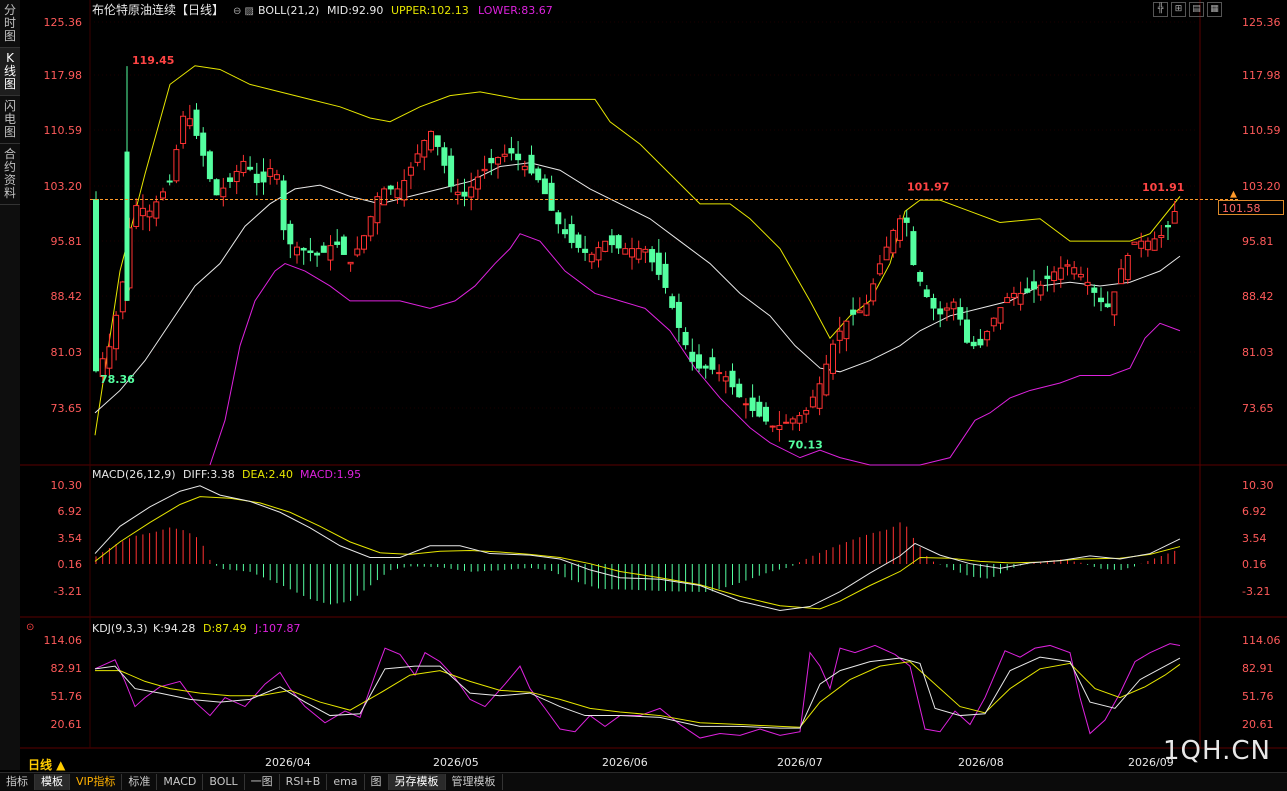 This screenshot has width=1287, height=791. Describe the element at coordinates (243, 11) in the screenshot. I see `chart-icon: ⊖ ▨` at that location.